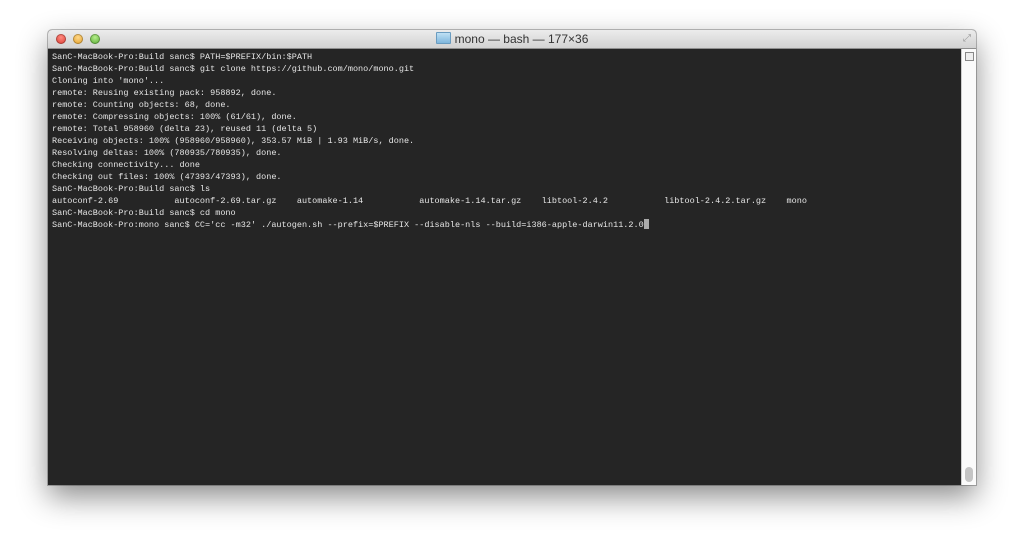 This screenshot has height=552, width=1024. What do you see at coordinates (443, 38) in the screenshot?
I see `folder-icon` at bounding box center [443, 38].